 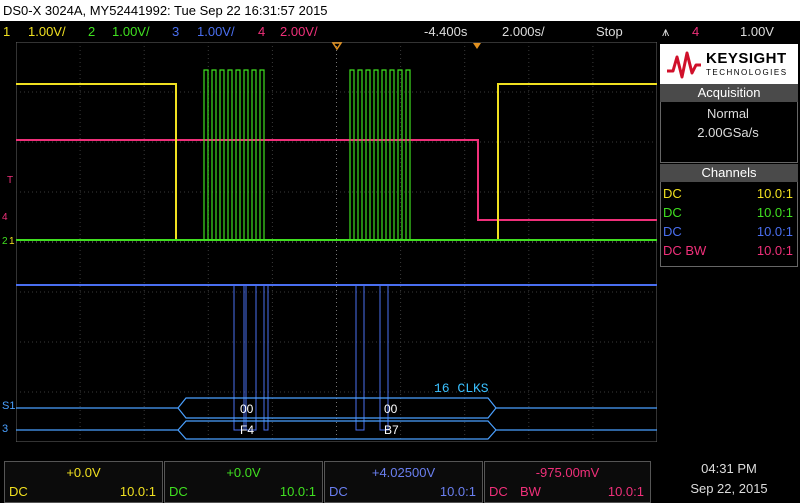 What do you see at coordinates (445, 31) in the screenshot?
I see `timebase-delay: -4.400s` at bounding box center [445, 31].